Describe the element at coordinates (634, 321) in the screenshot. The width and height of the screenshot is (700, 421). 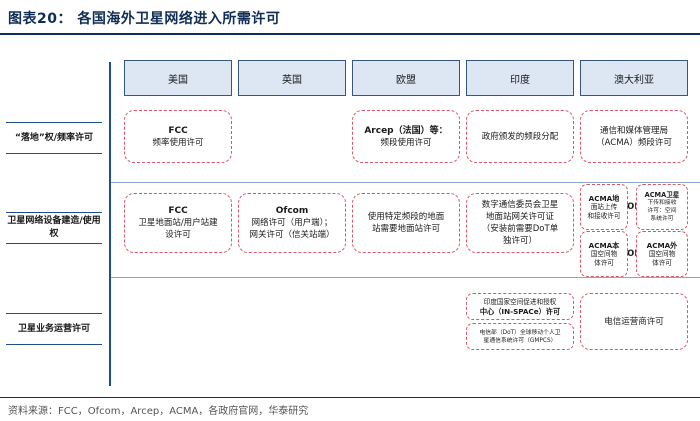
I see `australia-carrier-license: 电信运营商许可` at that location.